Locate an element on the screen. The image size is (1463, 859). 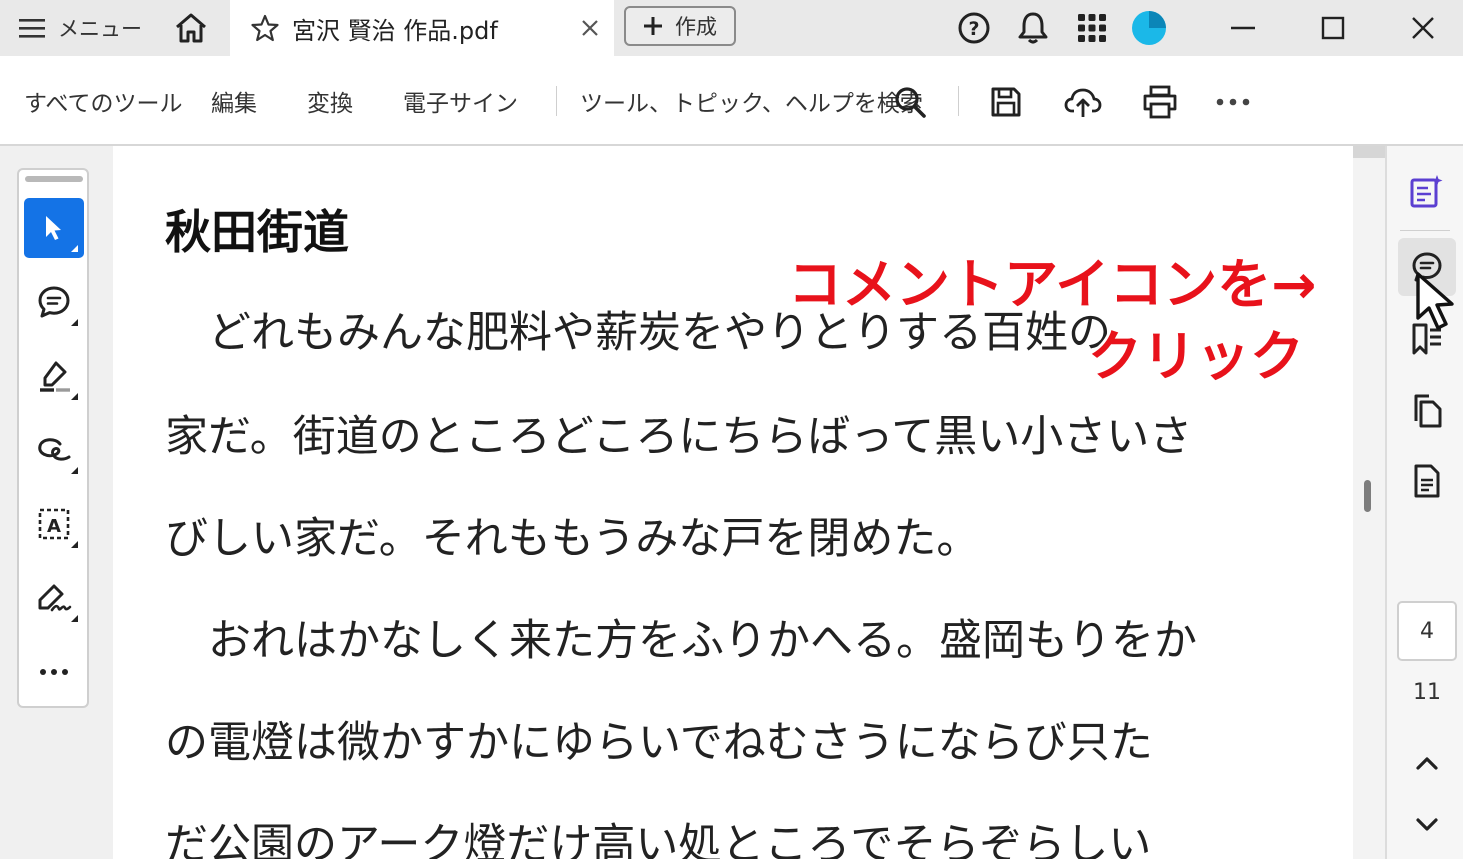
text-box-tool-button: A is located at coordinates (54, 524).